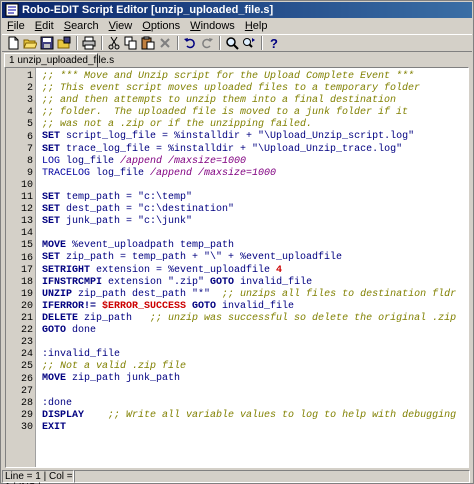 Image resolution: width=474 pixels, height=484 pixels. What do you see at coordinates (26, 403) in the screenshot?
I see `line-number: 28` at bounding box center [26, 403].